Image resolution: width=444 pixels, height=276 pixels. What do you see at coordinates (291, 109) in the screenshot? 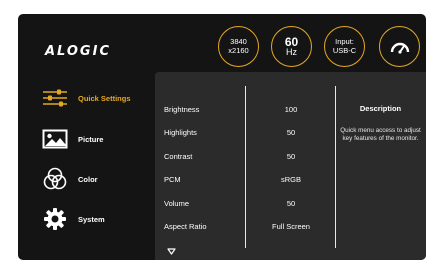
I see `setting-value: 100` at bounding box center [291, 109].